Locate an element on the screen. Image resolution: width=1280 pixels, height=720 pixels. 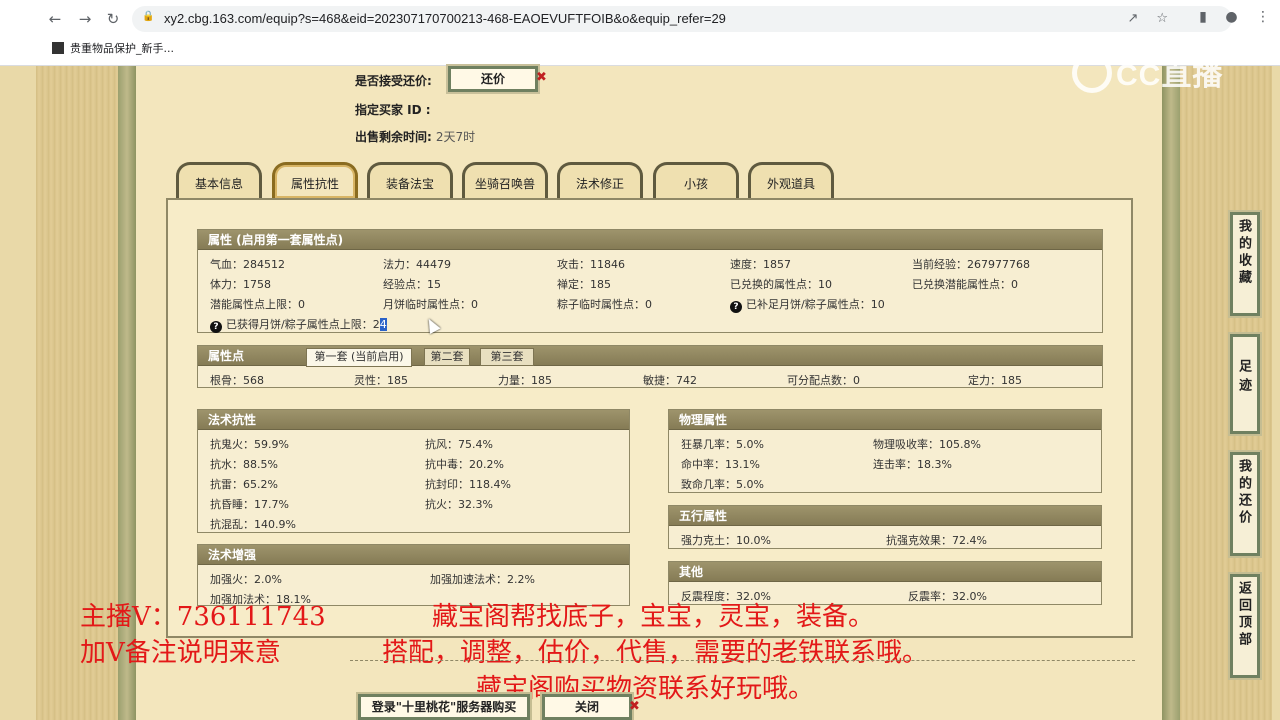
resist-item: 抗鬼火：59.9% is located at coordinates (249, 444).